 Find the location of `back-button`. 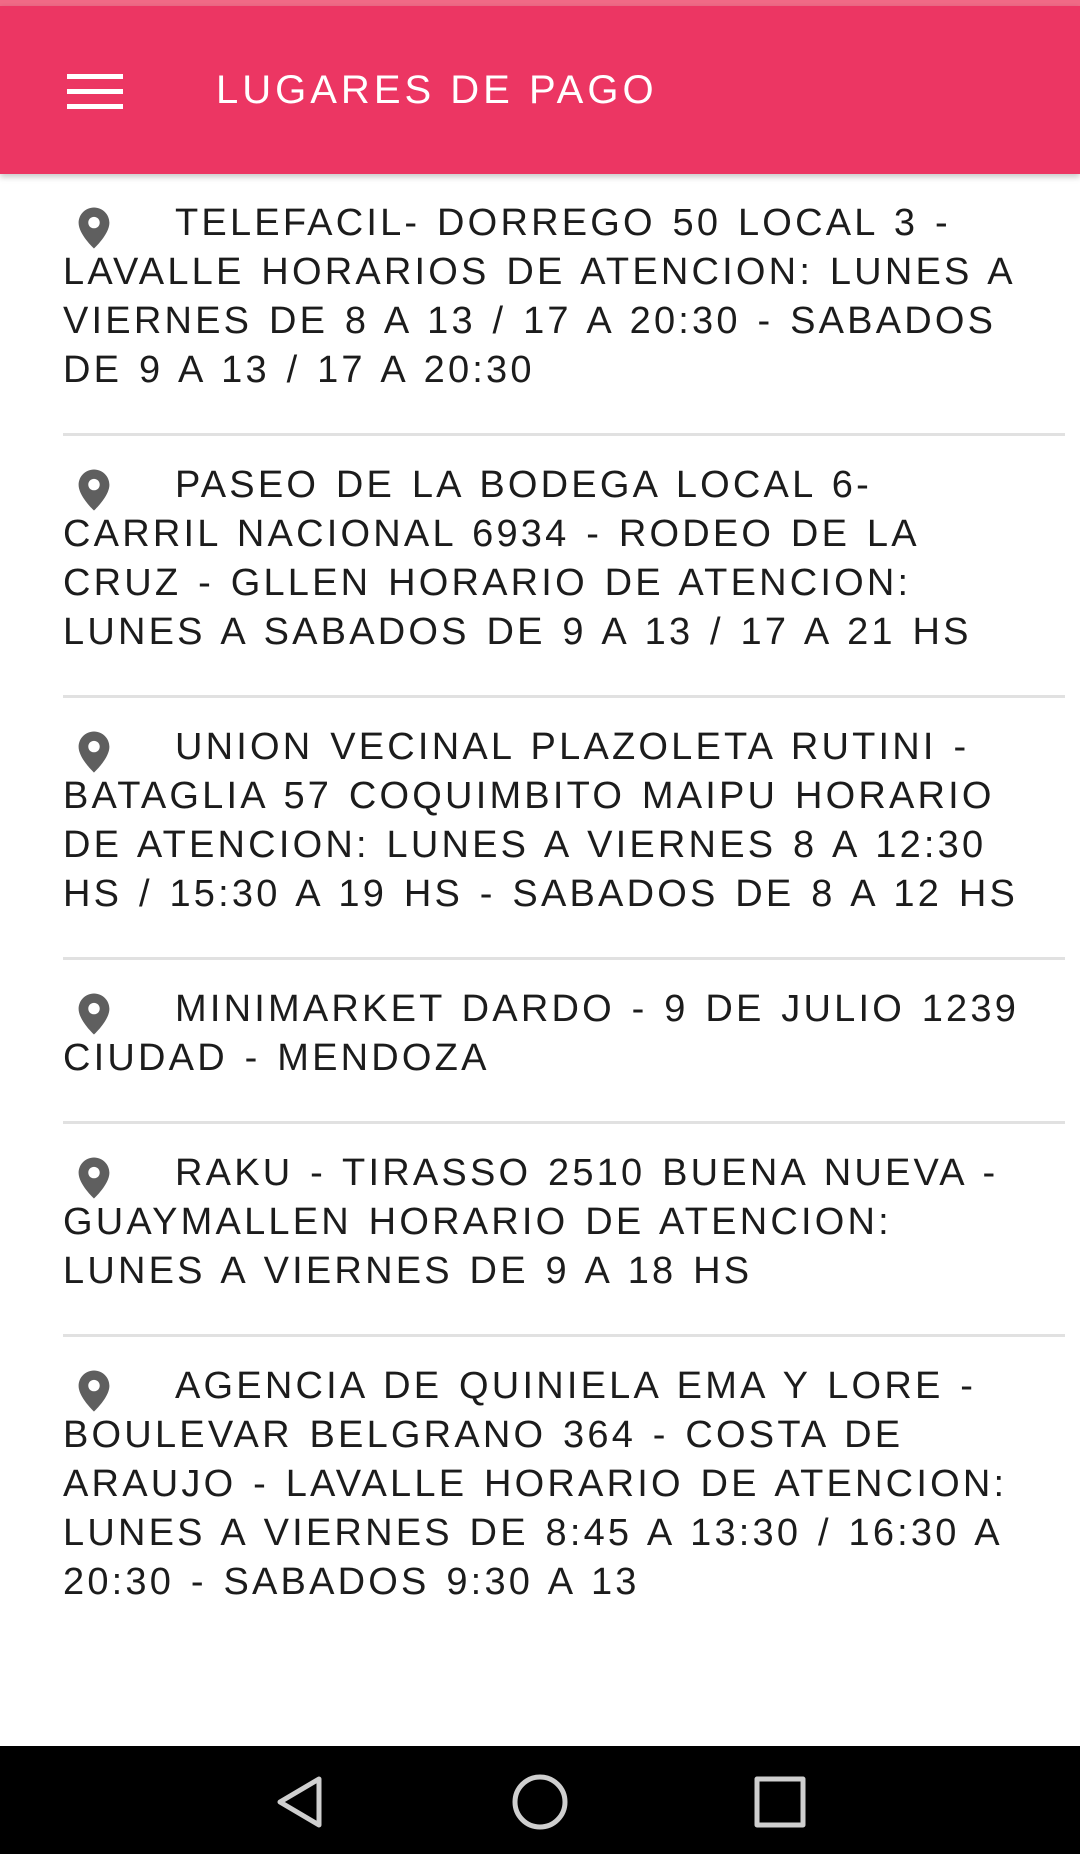

back-button is located at coordinates (300, 1802).